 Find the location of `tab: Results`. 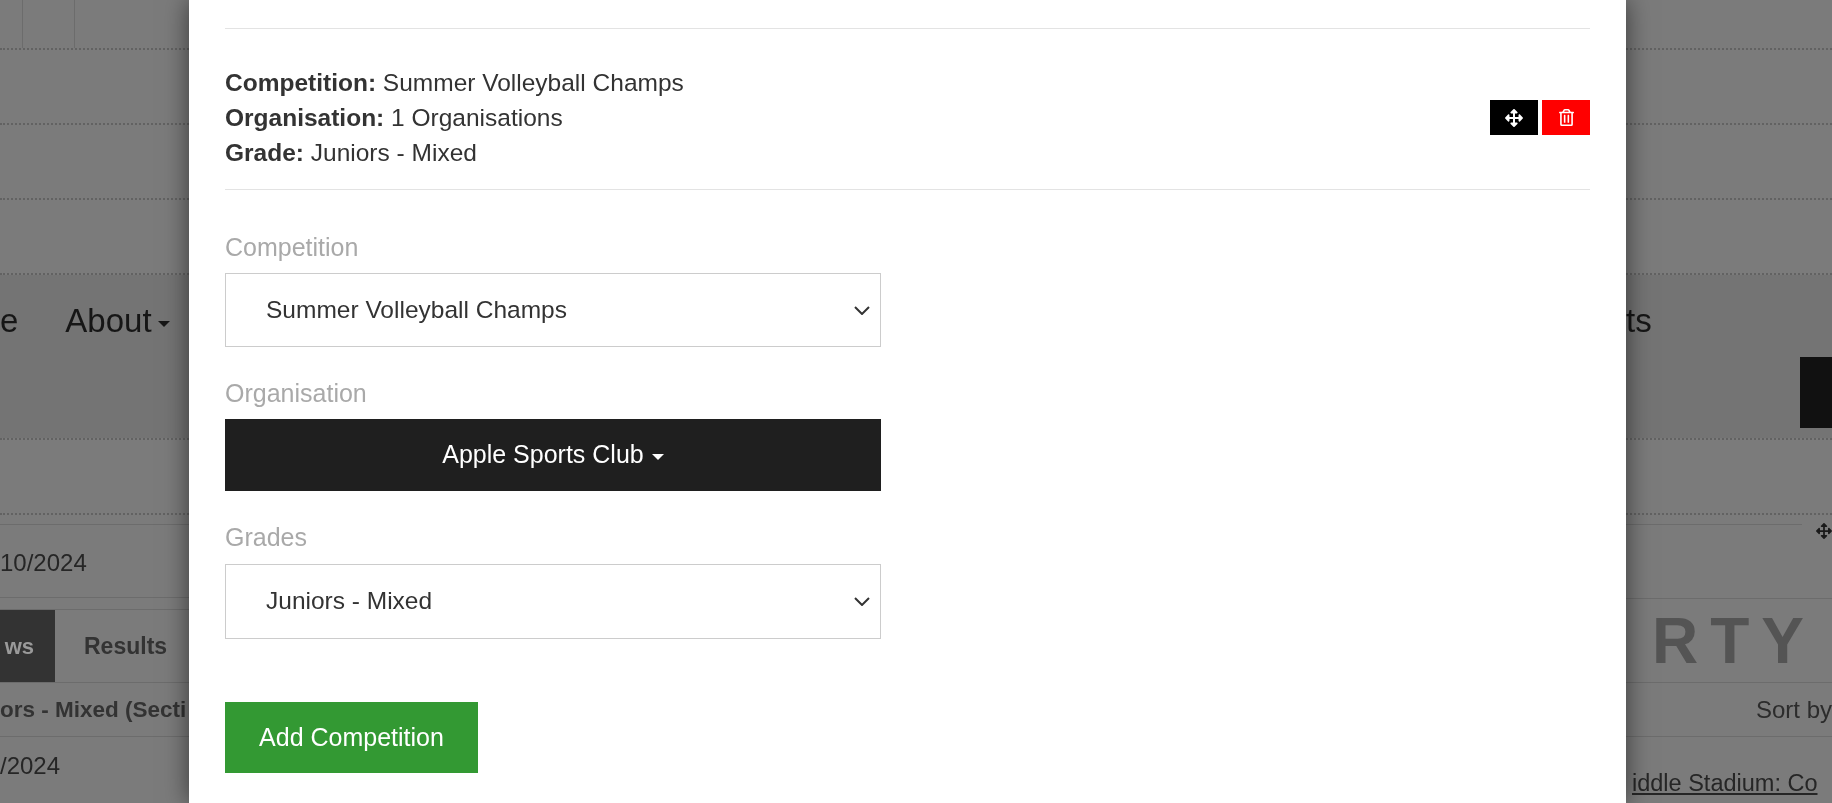

tab: Results is located at coordinates (126, 646).